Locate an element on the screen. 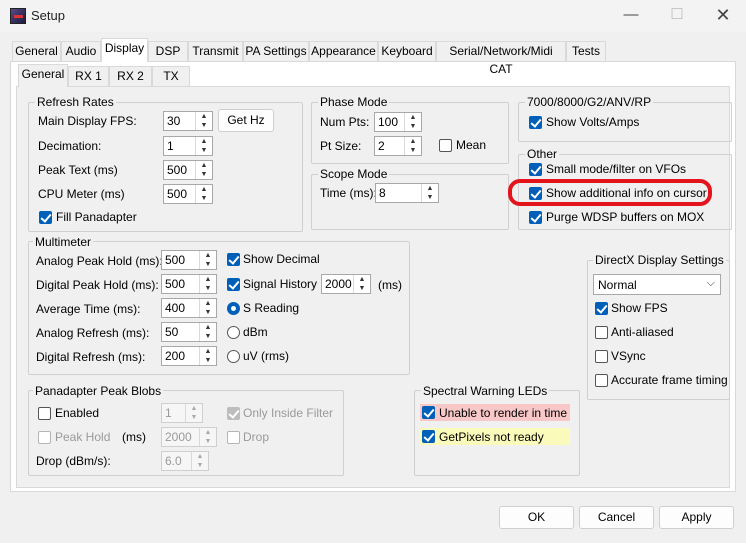  blobs-count-stepper: 1 ▲ ▼ is located at coordinates (182, 413).